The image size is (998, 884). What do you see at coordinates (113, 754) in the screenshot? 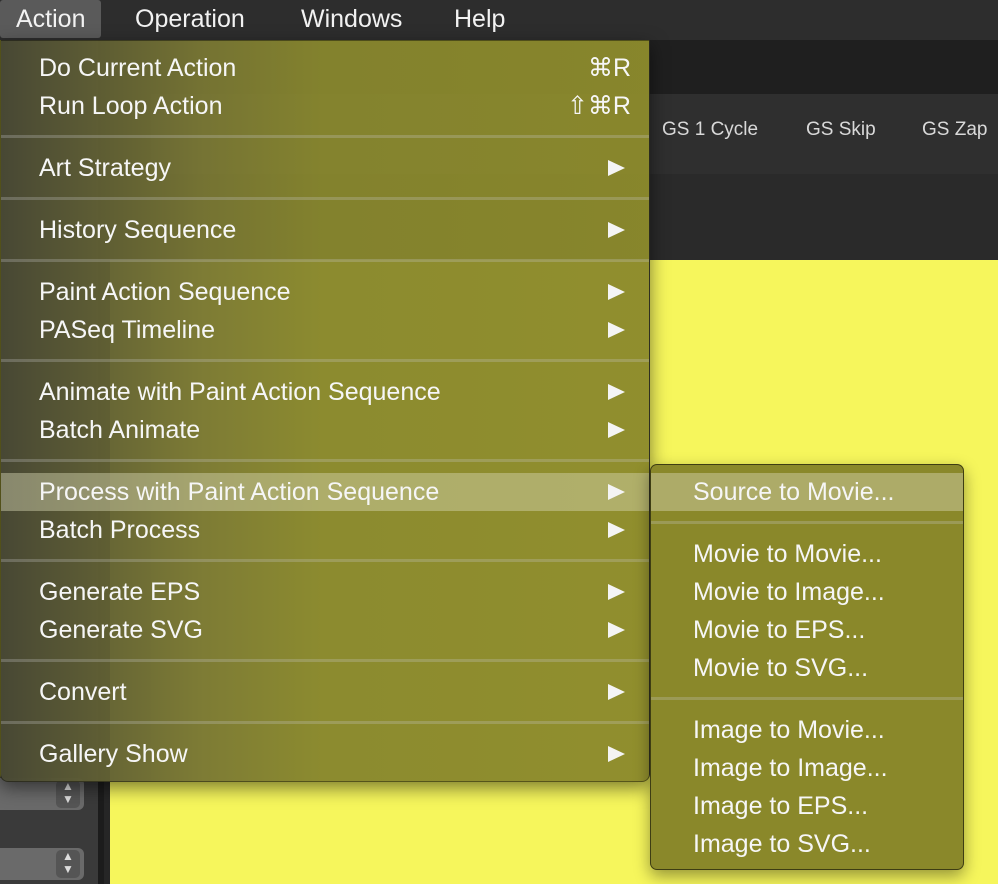
I see `menu-item-label: Gallery Show` at bounding box center [113, 754].